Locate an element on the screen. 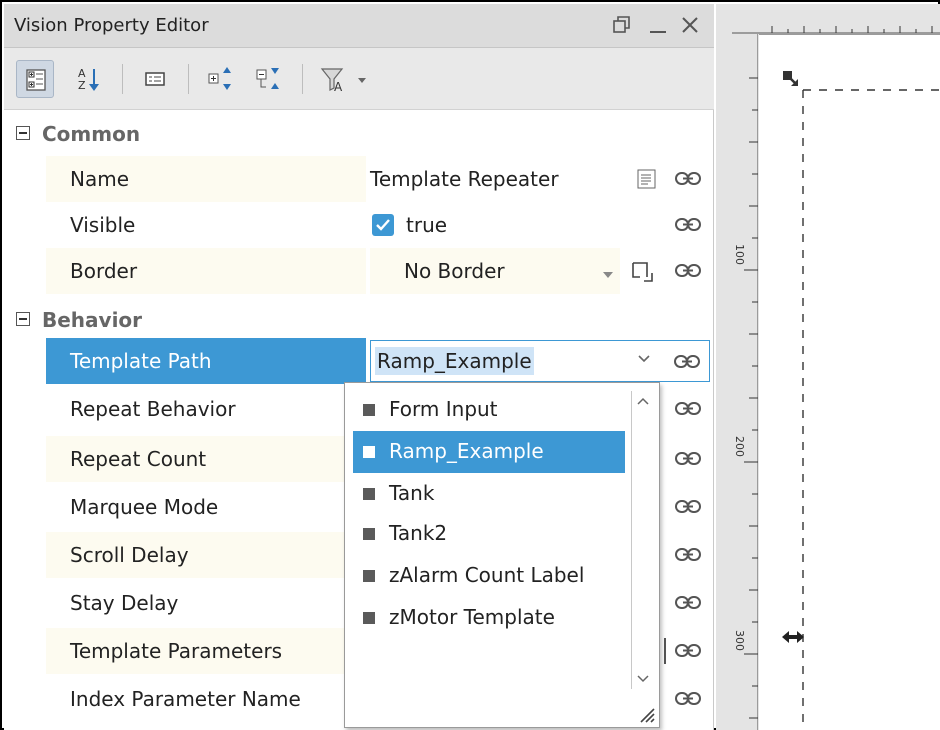 This screenshot has height=730, width=940. property-toolbar: A Z A is located at coordinates (359, 79).